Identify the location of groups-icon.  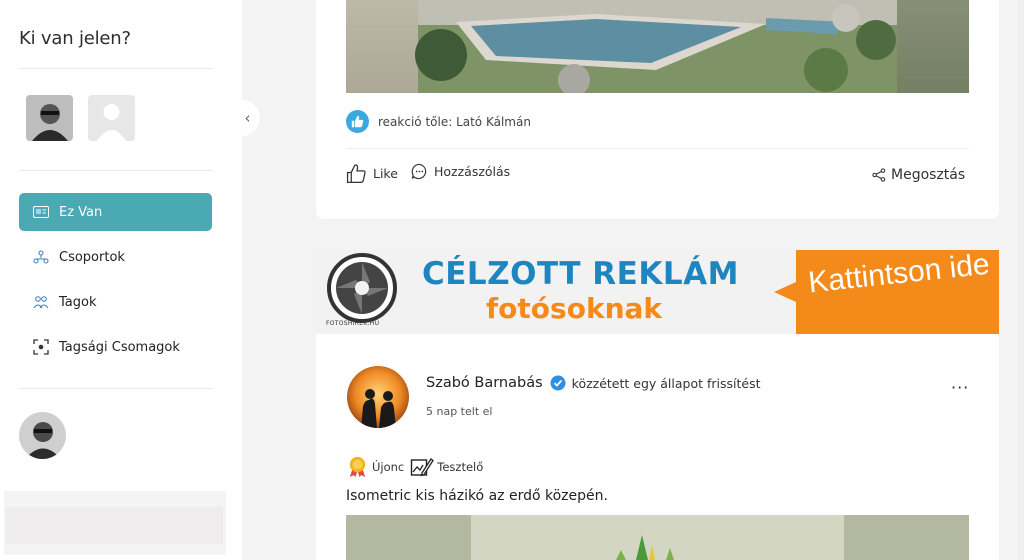
(41, 257).